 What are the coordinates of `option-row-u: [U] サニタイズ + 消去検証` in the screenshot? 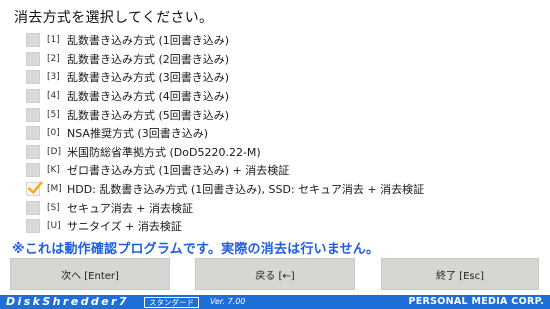 It's located at (276, 226).